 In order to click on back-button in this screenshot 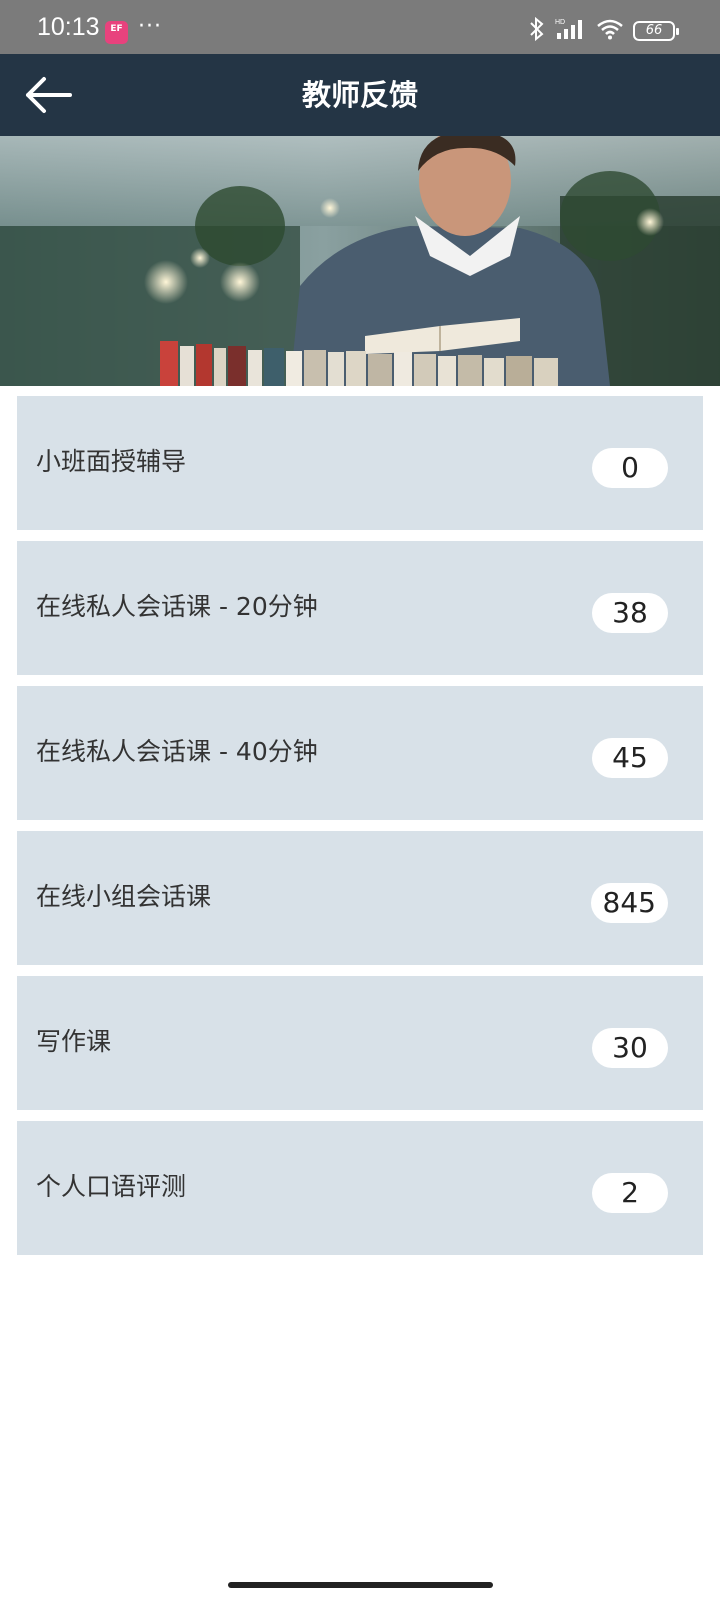, I will do `click(48, 95)`.